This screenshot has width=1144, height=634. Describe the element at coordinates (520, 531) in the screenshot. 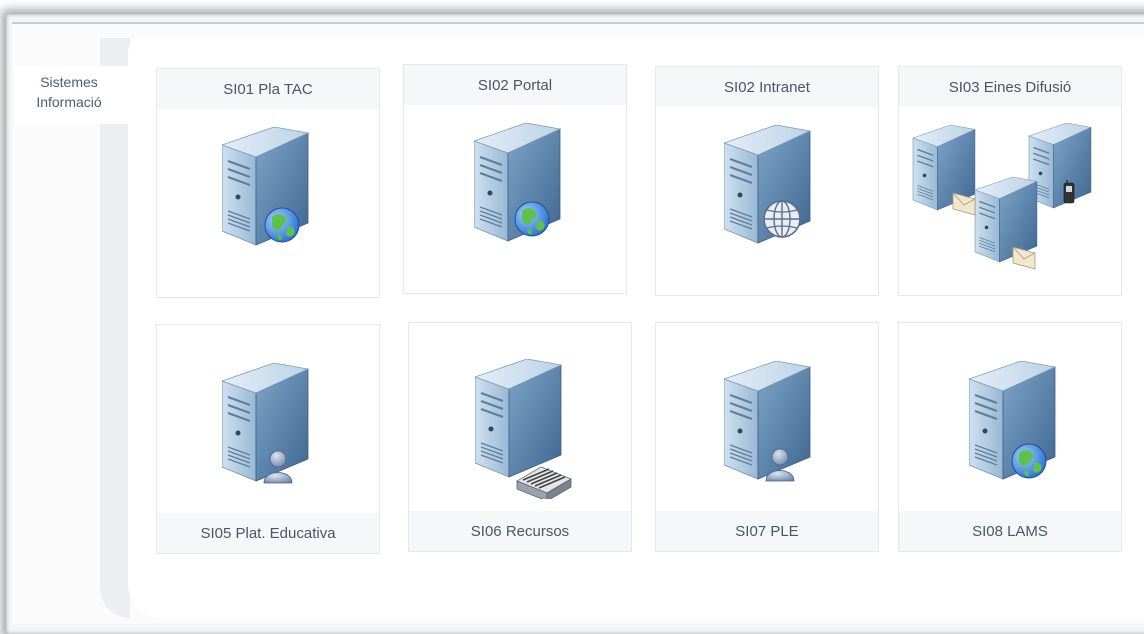

I see `card-title: SI06 Recursos` at that location.